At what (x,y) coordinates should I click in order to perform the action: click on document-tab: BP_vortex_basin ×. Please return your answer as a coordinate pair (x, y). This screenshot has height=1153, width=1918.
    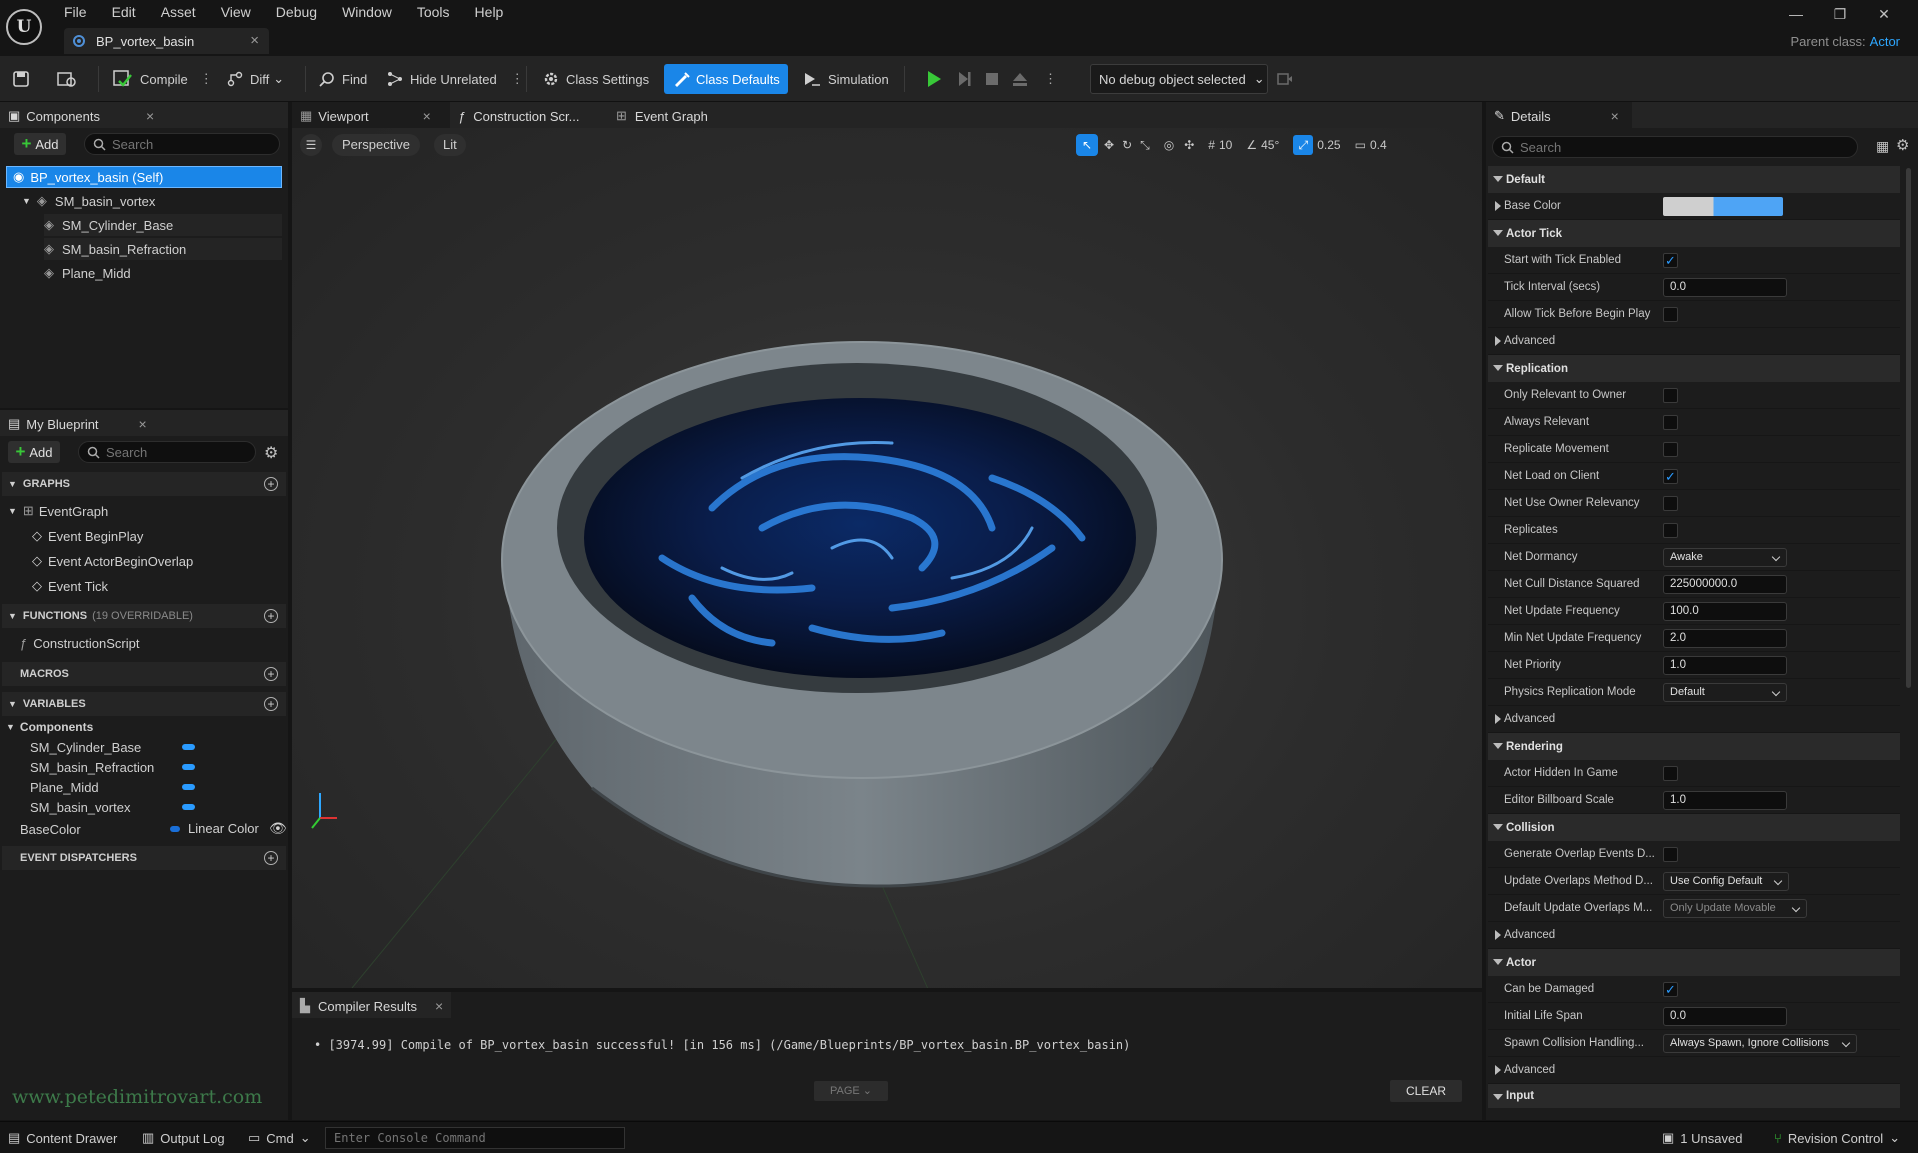
    Looking at the image, I should click on (166, 41).